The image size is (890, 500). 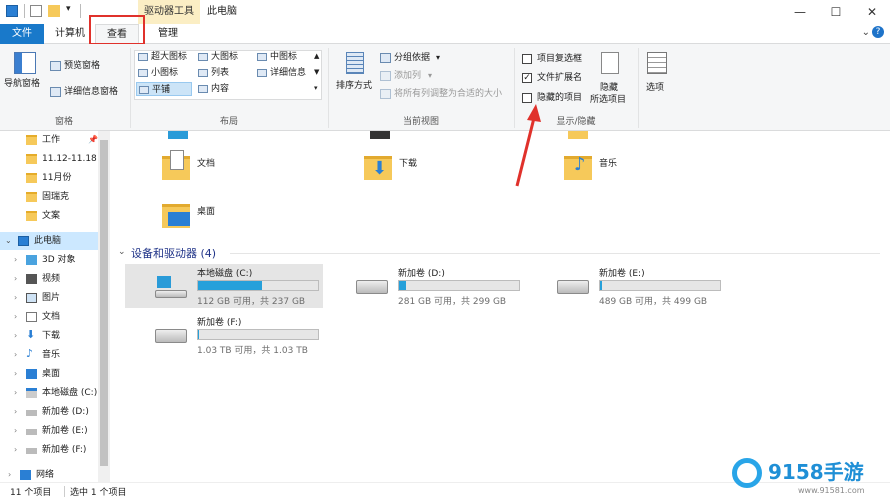 What do you see at coordinates (252, 351) in the screenshot?
I see `drive-free-space: 1.03 TB 可用，共 1.03 TB` at bounding box center [252, 351].